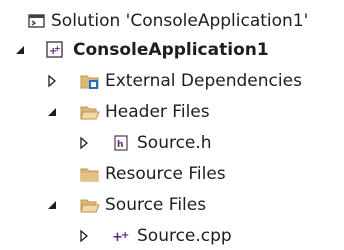 The width and height of the screenshot is (344, 250). What do you see at coordinates (89, 174) in the screenshot?
I see `folder-icon` at bounding box center [89, 174].